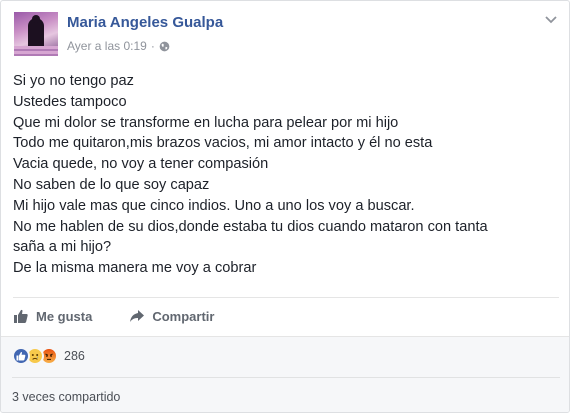  I want to click on globe-icon, so click(164, 46).